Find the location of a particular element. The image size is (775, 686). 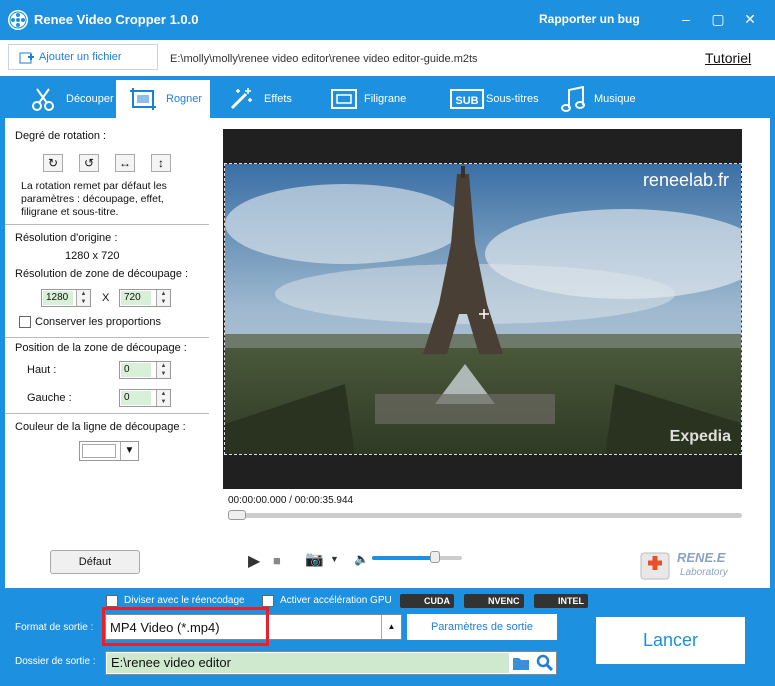

keep-ratio-label: Conserver les proportions is located at coordinates (98, 322).